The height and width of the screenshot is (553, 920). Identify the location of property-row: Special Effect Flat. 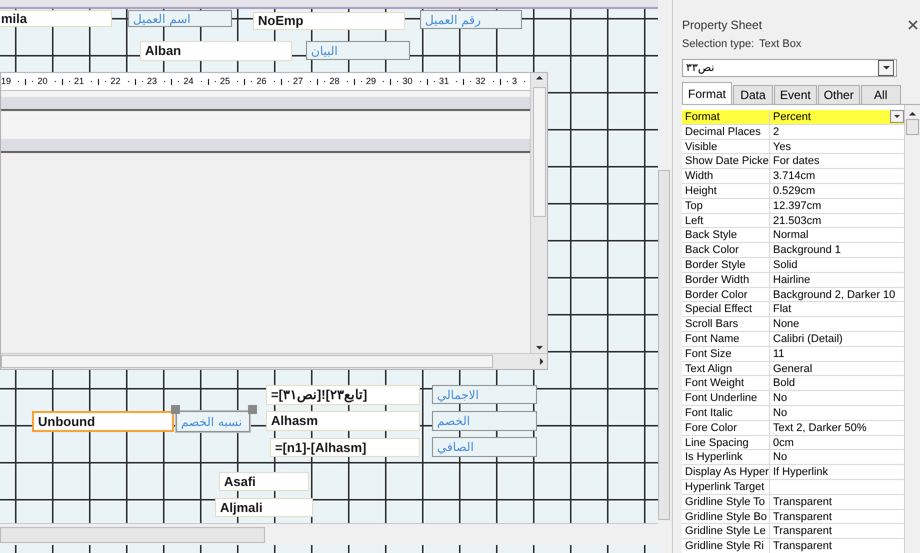
(793, 310).